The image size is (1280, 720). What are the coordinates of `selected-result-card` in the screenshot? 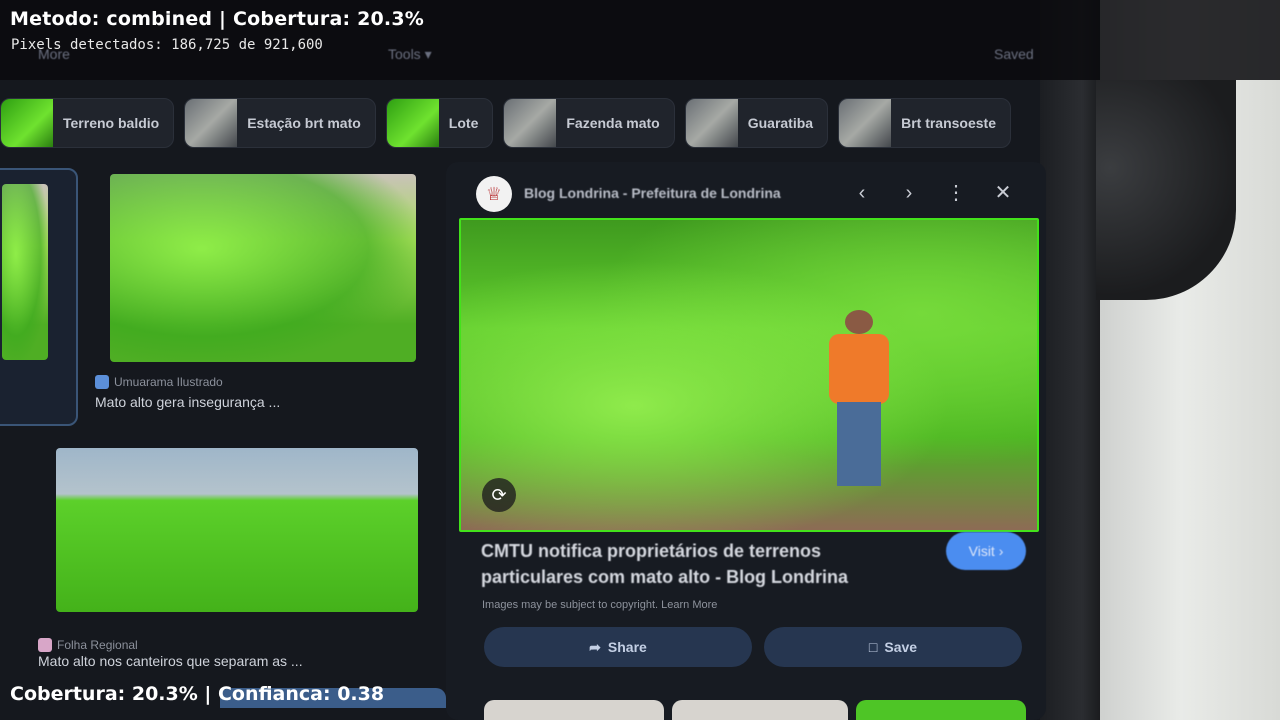 It's located at (39, 297).